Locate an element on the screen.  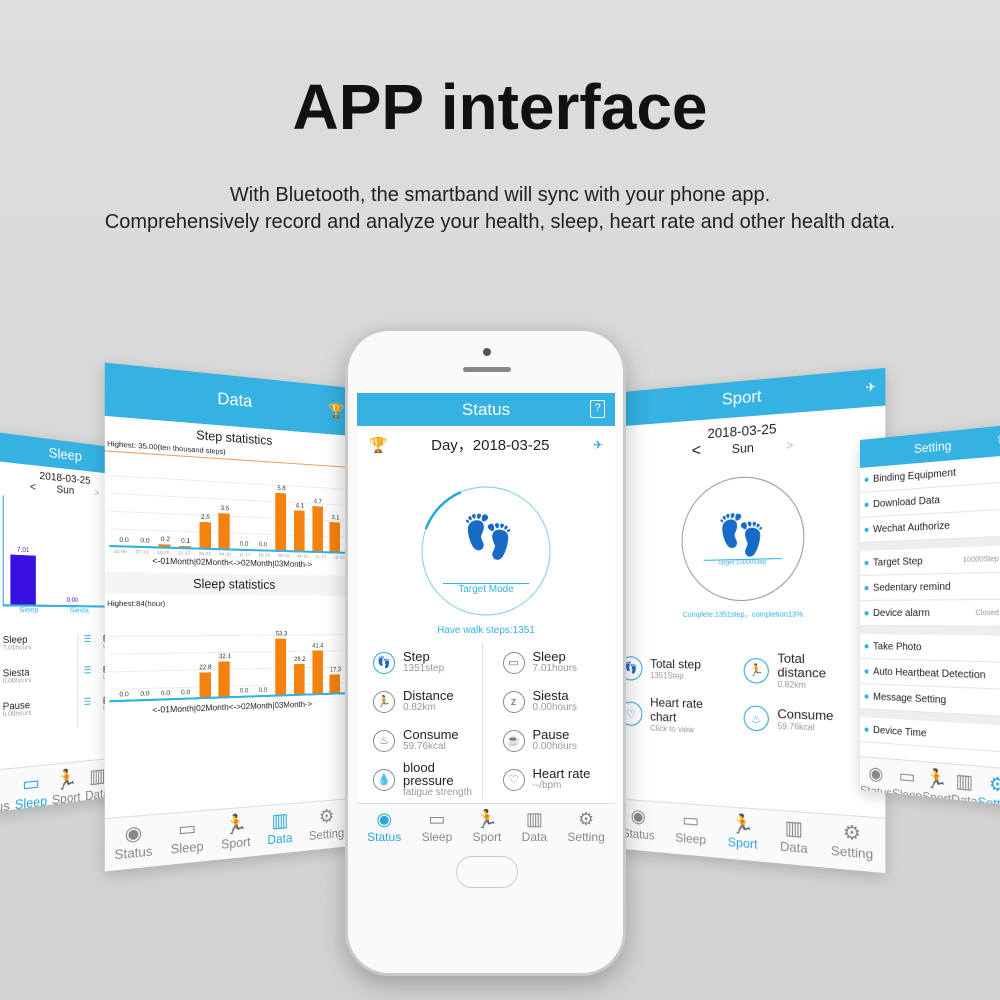
step-bar is located at coordinates (205, 535).